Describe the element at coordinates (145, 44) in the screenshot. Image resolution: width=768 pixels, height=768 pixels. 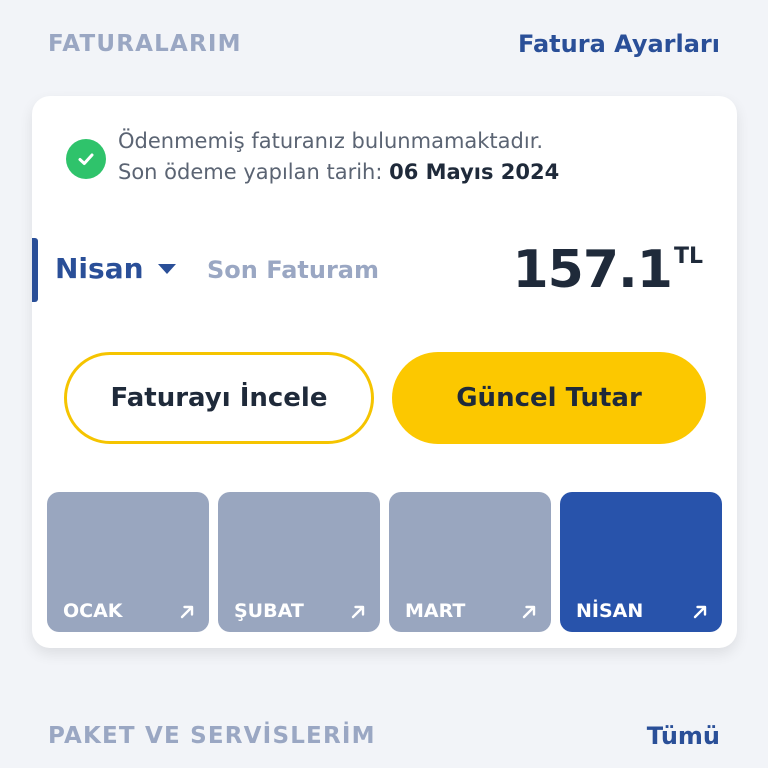
I see `section-title-bills: FATURALARIM` at that location.